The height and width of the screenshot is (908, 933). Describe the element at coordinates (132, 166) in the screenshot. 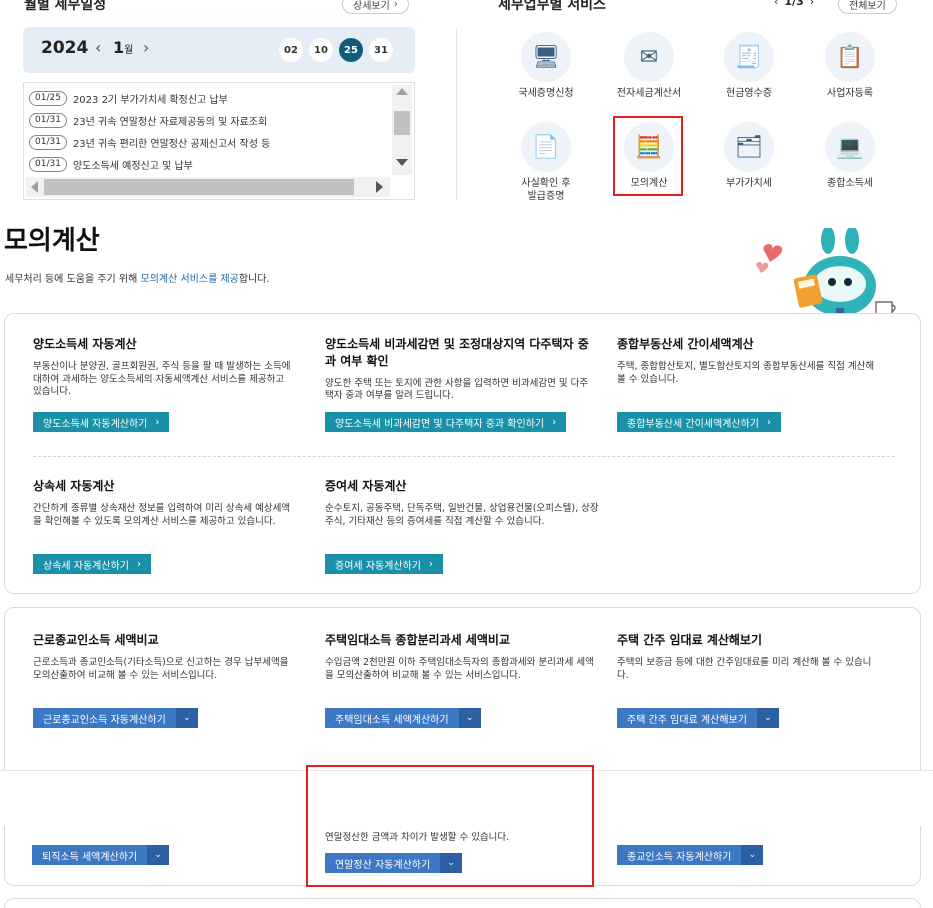

I see `schedule-text: 양도소득세 예정신고 및 납부` at that location.